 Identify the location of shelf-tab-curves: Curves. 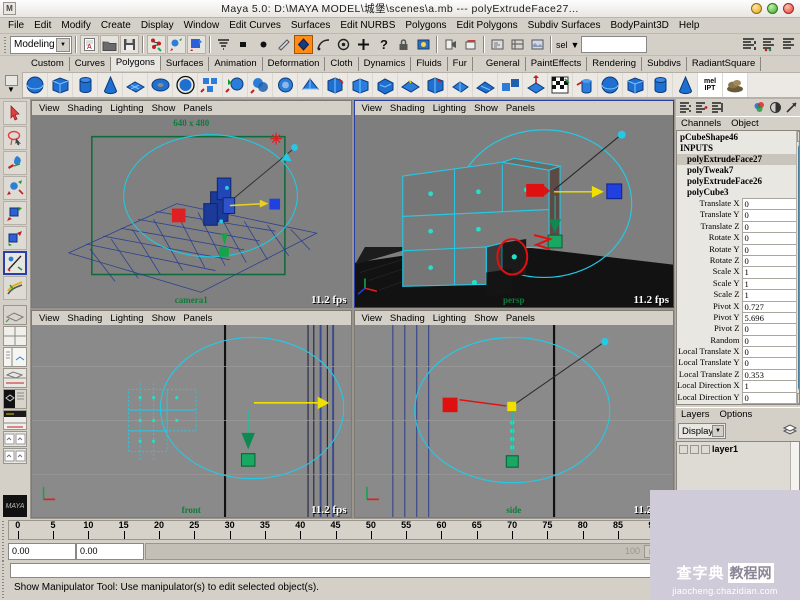
(90, 64).